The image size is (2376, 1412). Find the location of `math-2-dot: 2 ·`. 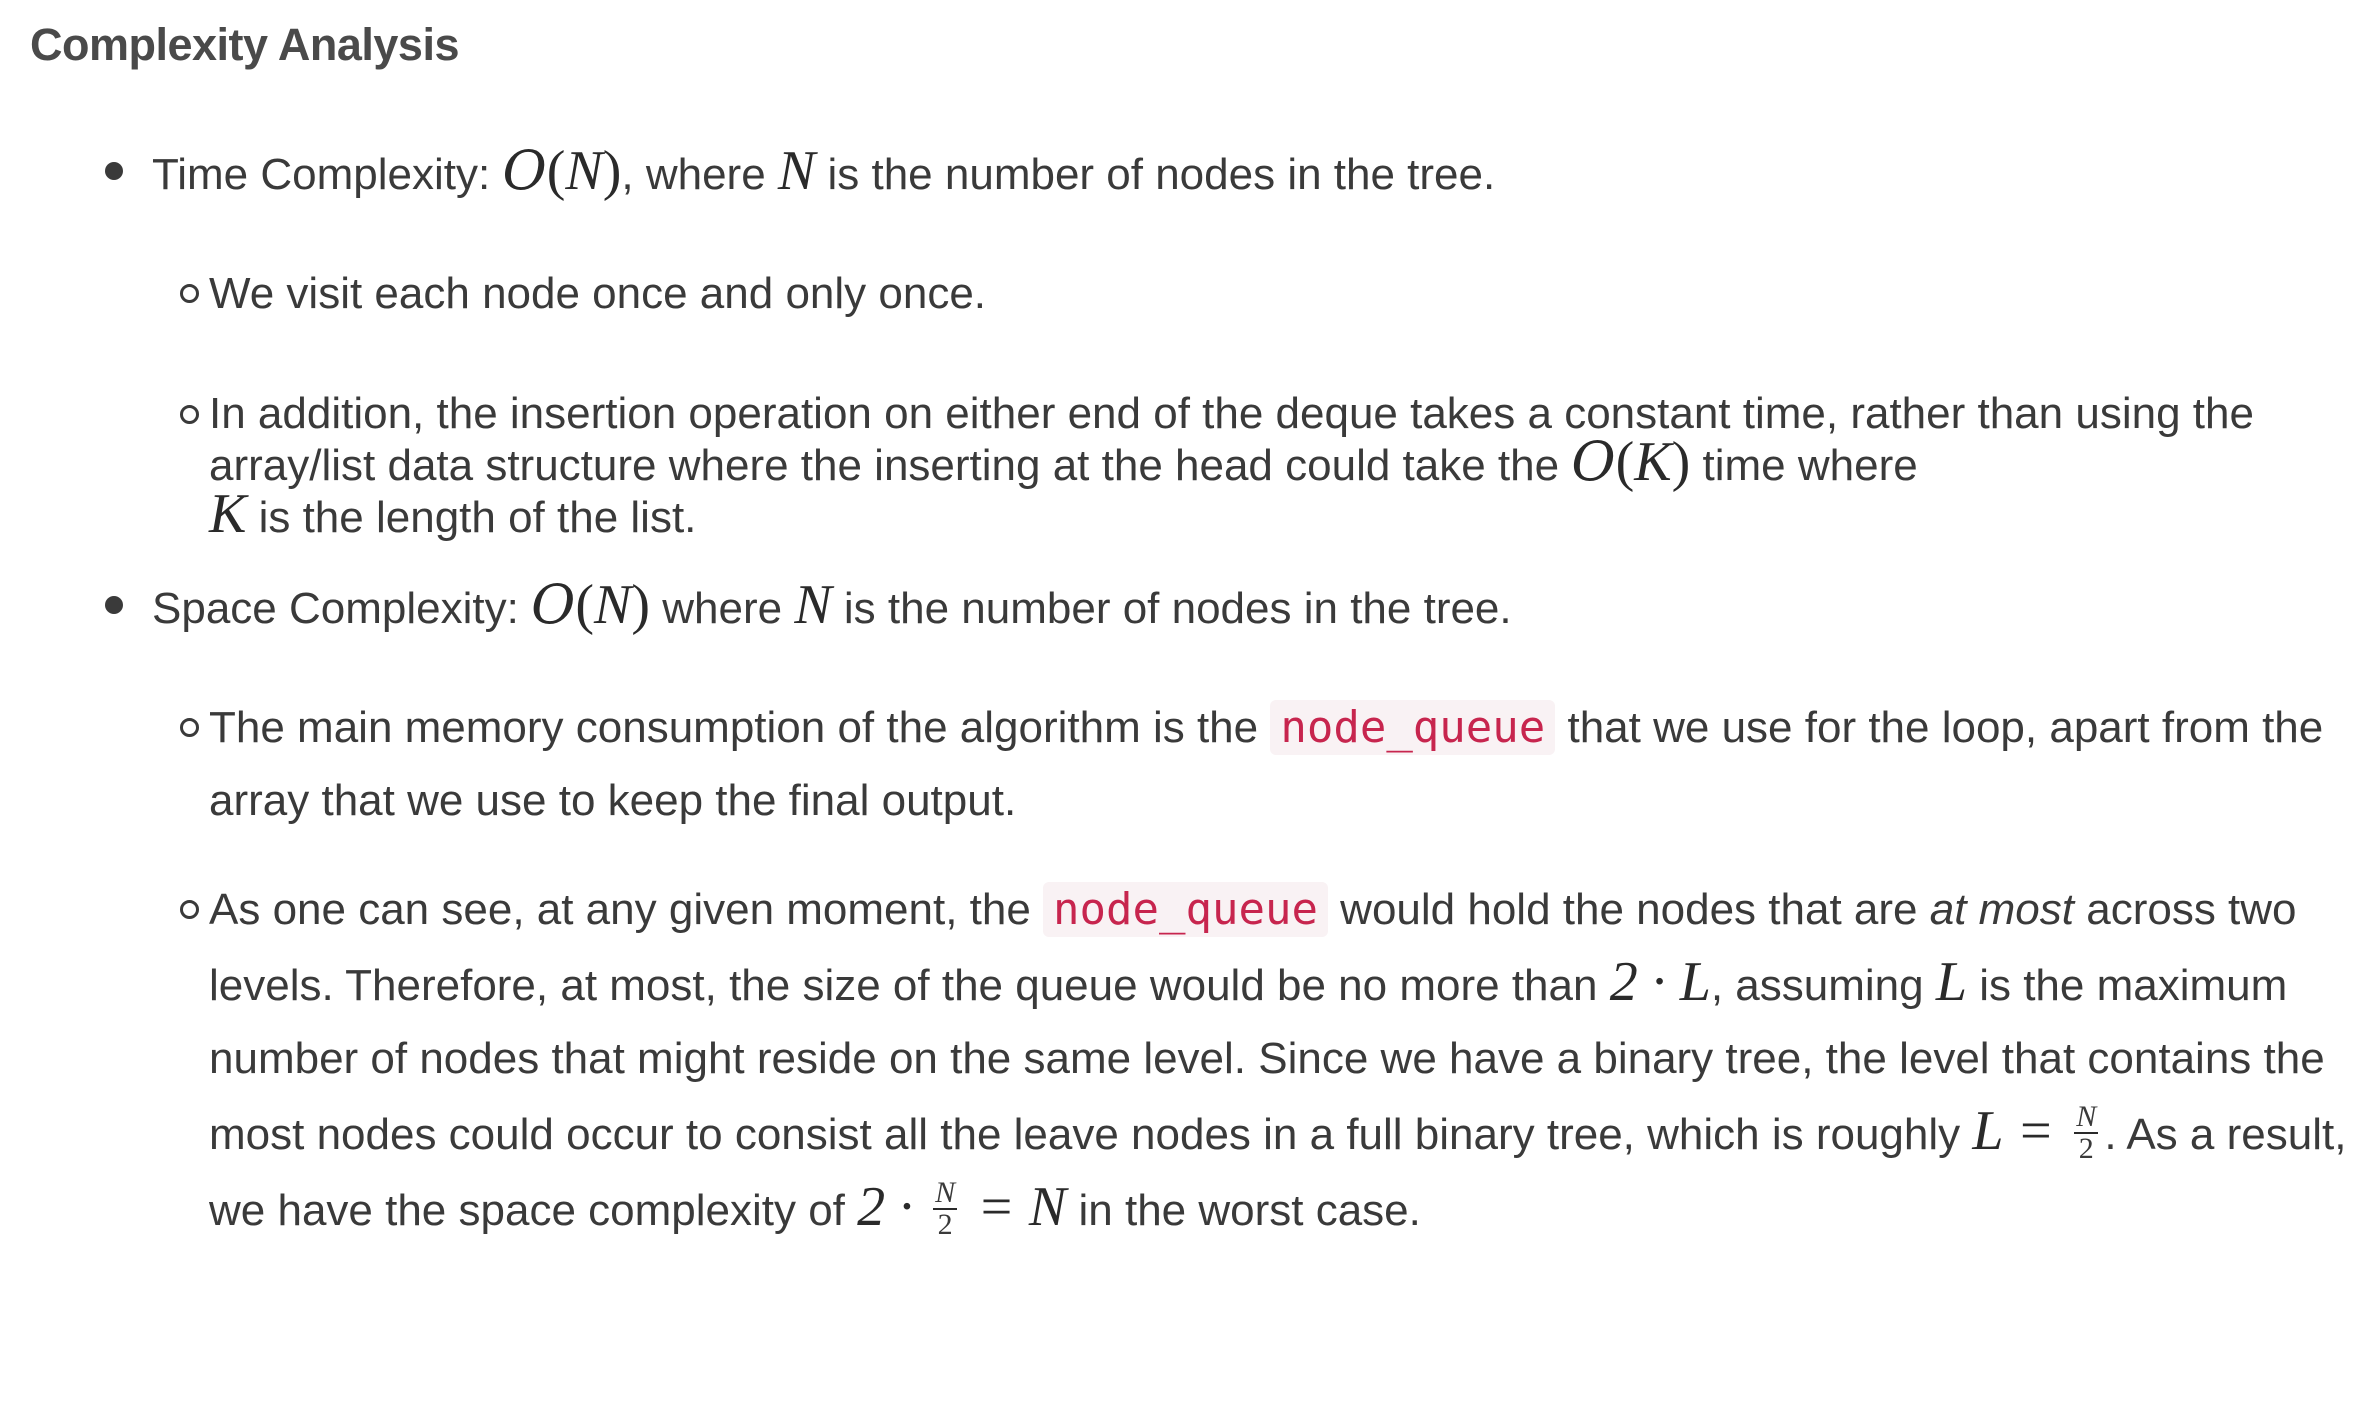

math-2-dot: 2 · is located at coordinates (892, 1207).